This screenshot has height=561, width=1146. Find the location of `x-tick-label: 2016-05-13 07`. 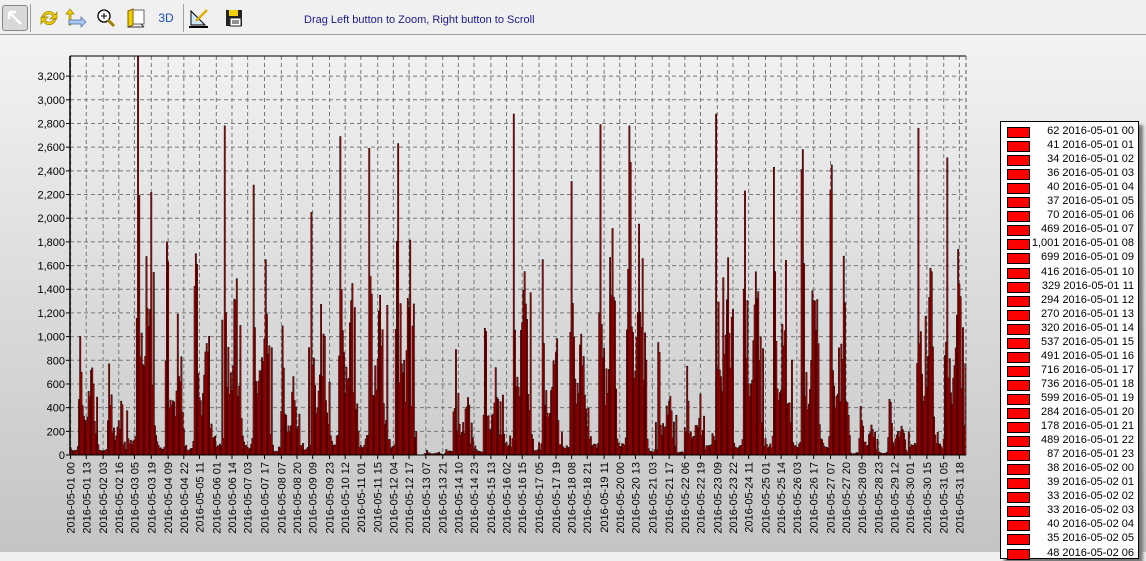

x-tick-label: 2016-05-13 07 is located at coordinates (427, 498).